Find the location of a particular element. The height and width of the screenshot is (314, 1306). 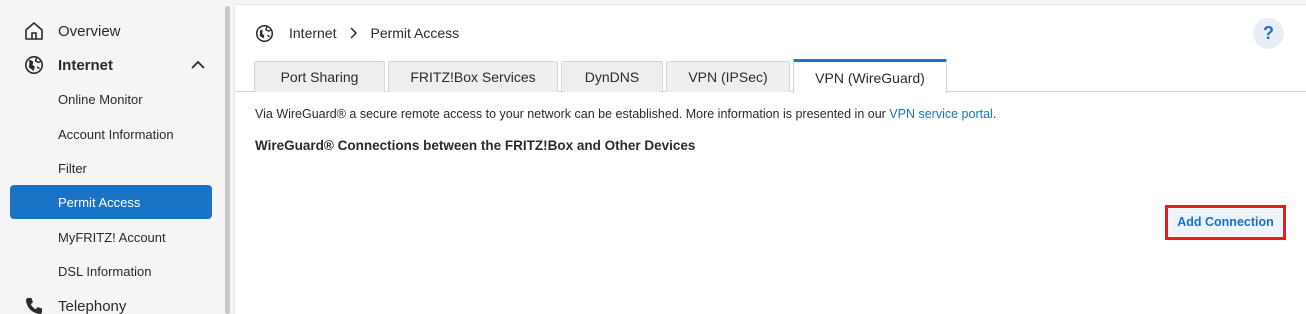

sidebar-item-permit-access: Permit Access is located at coordinates (111, 202).